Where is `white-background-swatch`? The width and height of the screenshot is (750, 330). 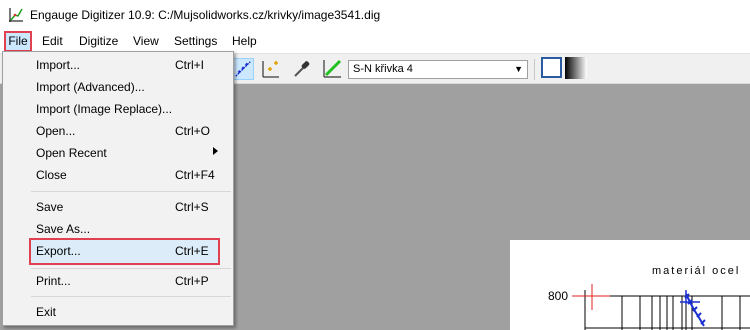
white-background-swatch is located at coordinates (551, 67).